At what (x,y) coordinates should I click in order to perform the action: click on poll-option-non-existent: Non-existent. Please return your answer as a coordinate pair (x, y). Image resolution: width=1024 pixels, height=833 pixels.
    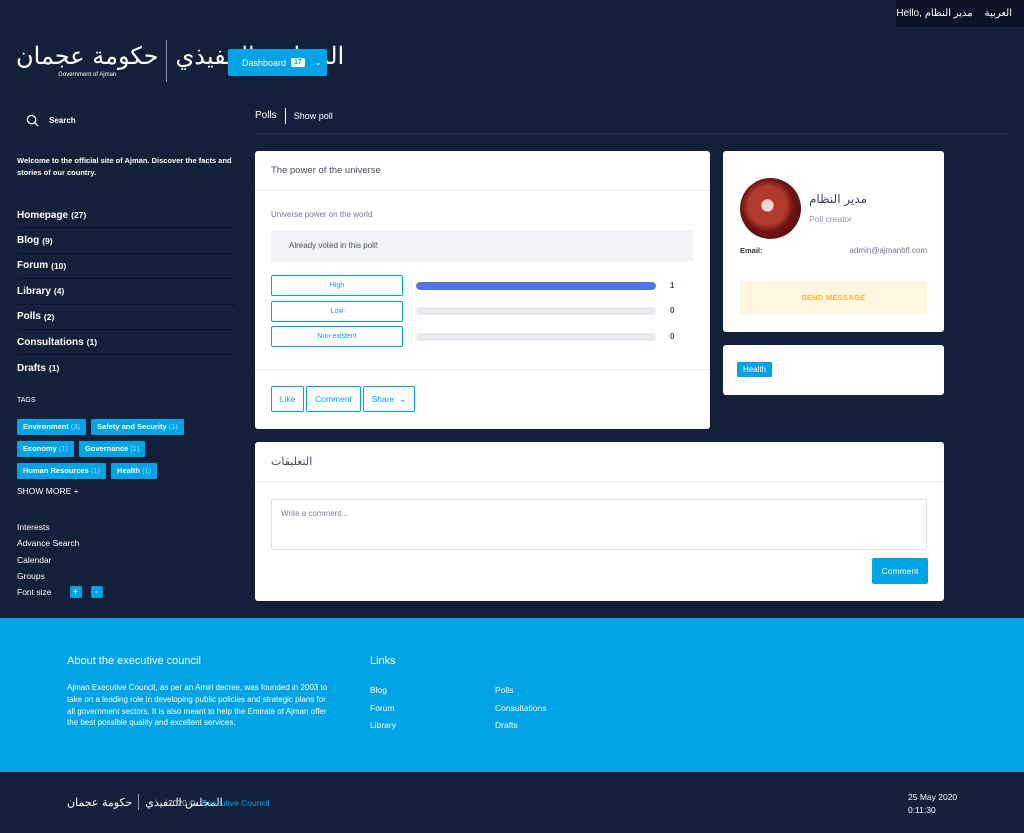
    Looking at the image, I should click on (337, 336).